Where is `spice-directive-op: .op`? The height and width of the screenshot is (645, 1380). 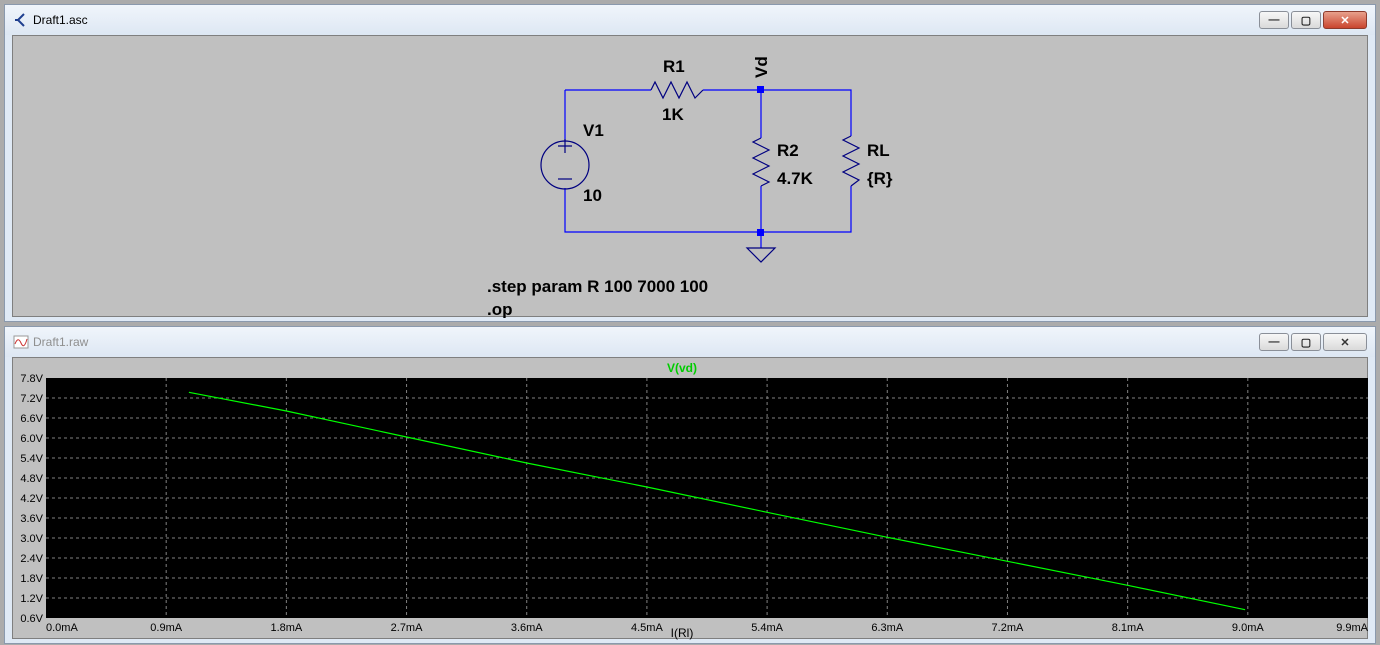 spice-directive-op: .op is located at coordinates (500, 309).